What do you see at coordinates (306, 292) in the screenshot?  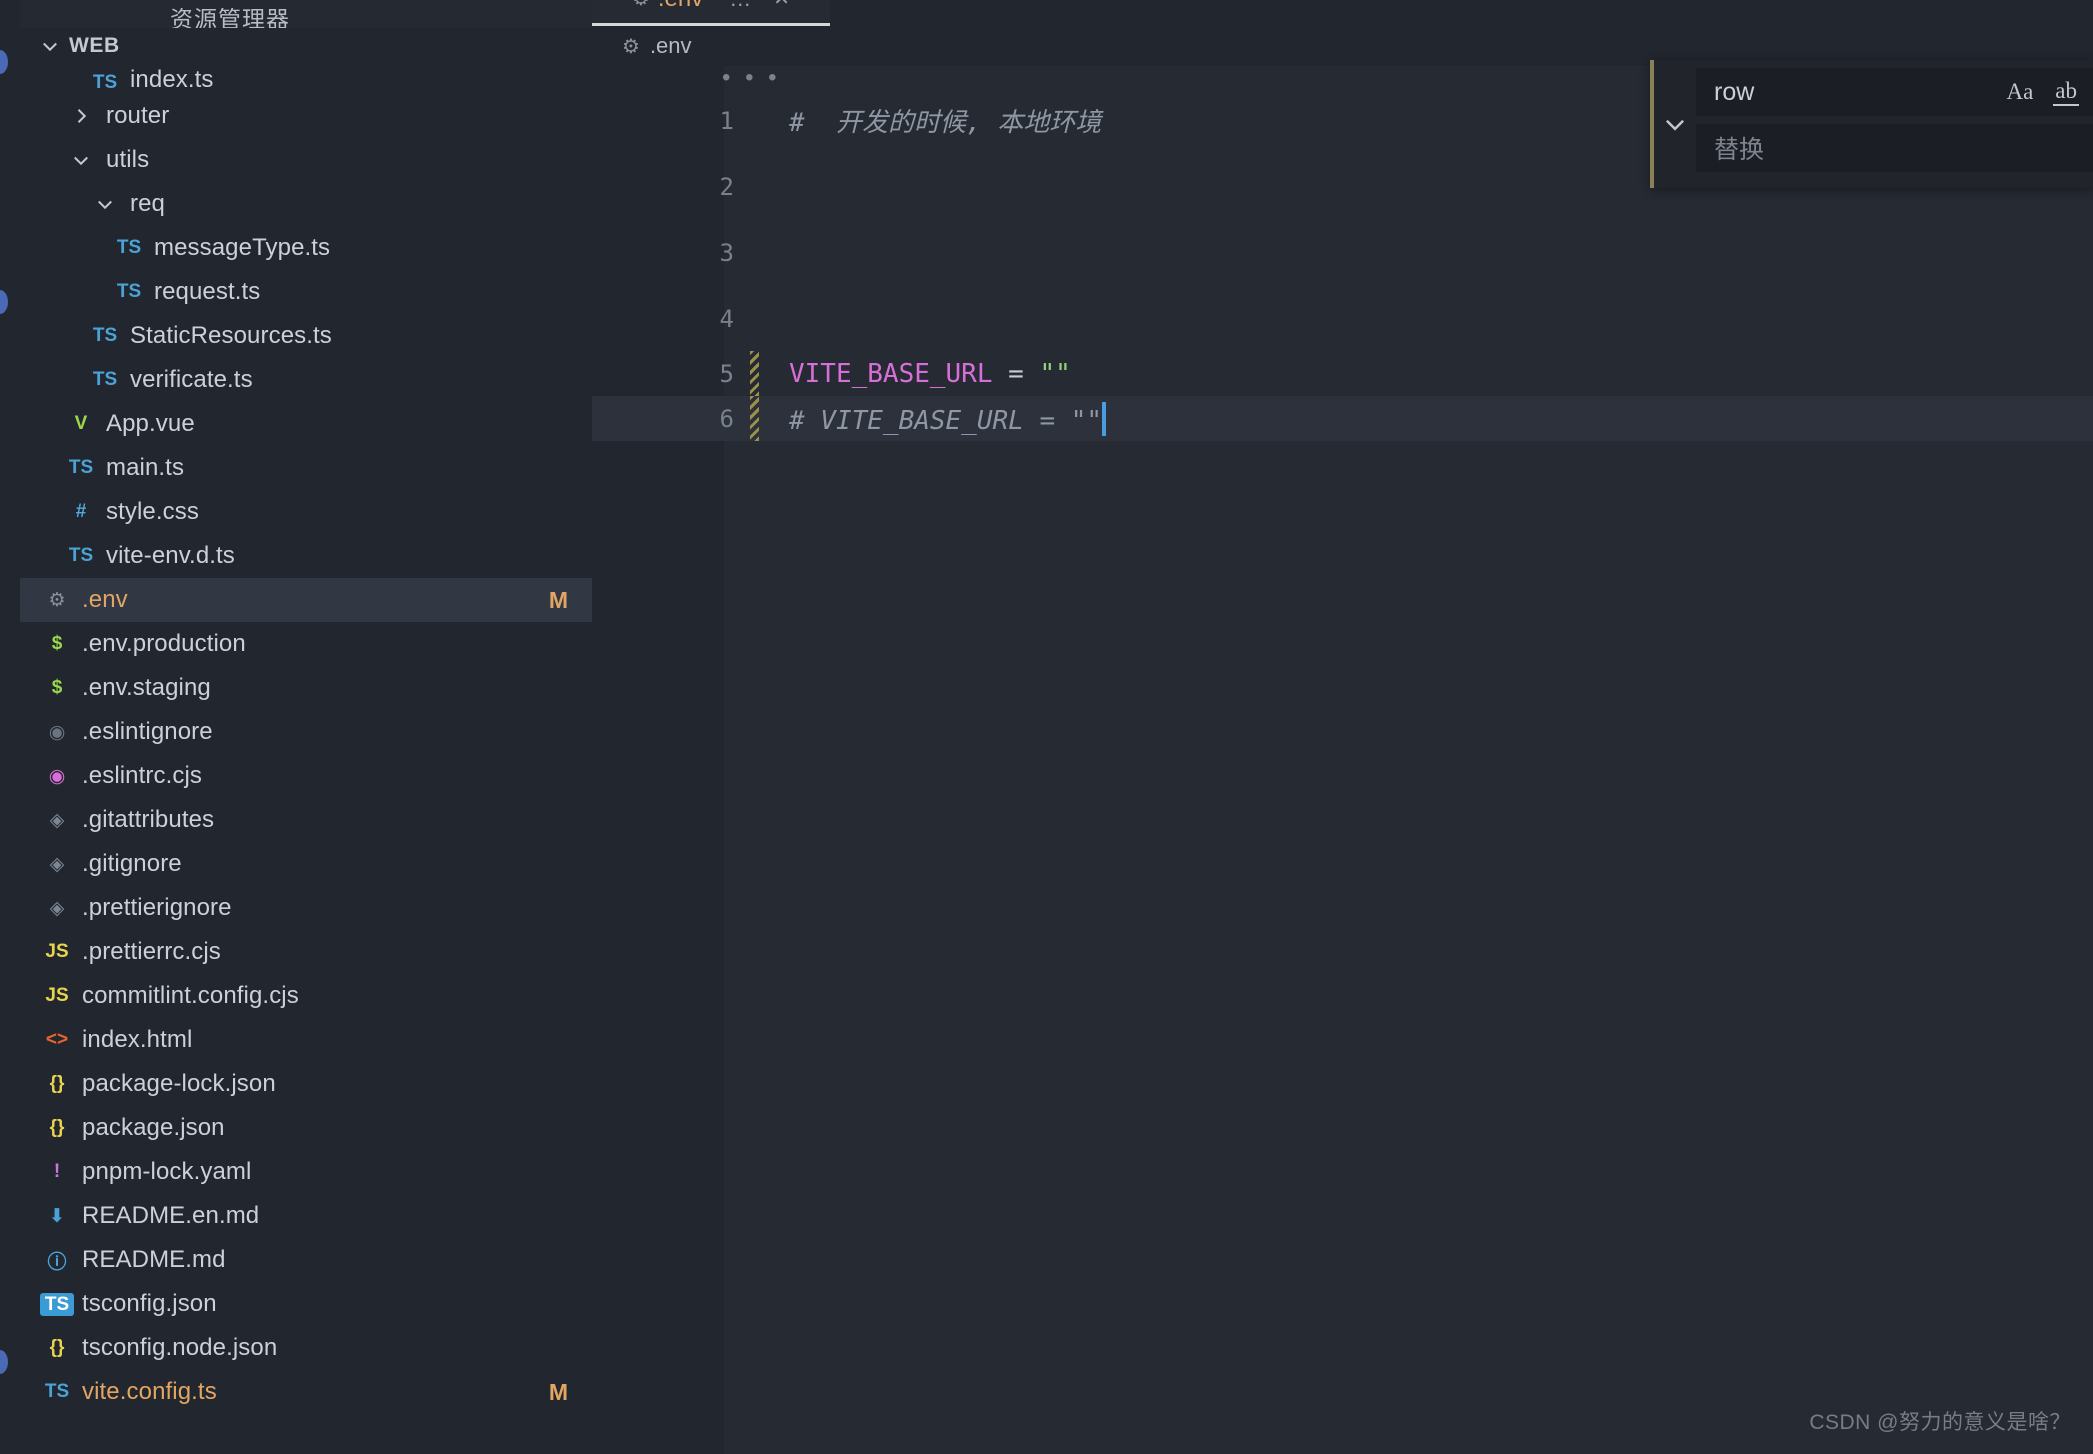 I see `file-tree-item-request-ts: TS request.ts` at bounding box center [306, 292].